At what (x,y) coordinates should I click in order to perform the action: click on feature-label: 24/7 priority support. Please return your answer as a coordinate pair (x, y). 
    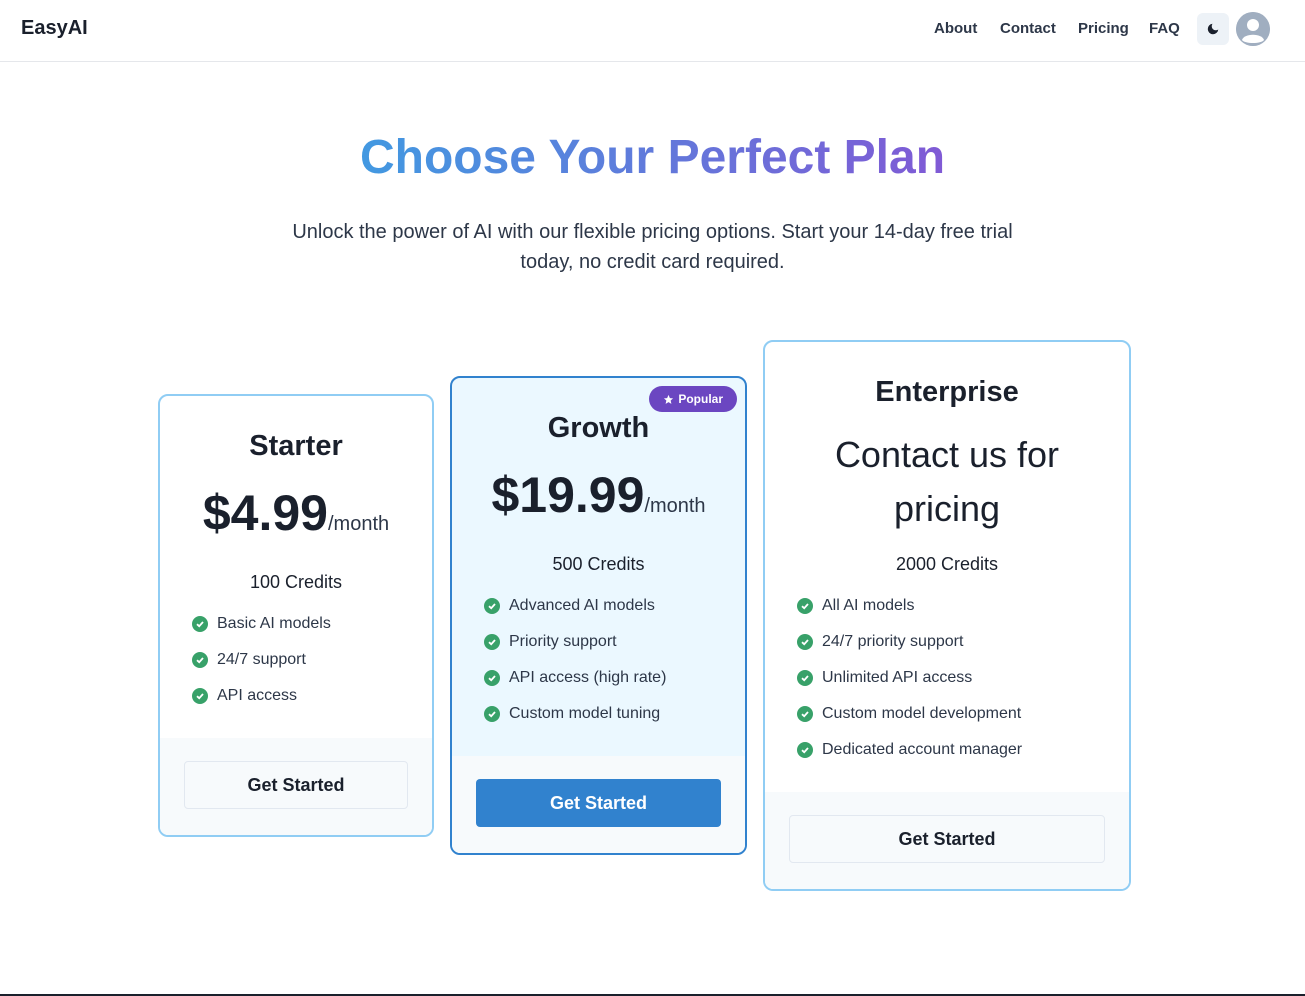
    Looking at the image, I should click on (893, 641).